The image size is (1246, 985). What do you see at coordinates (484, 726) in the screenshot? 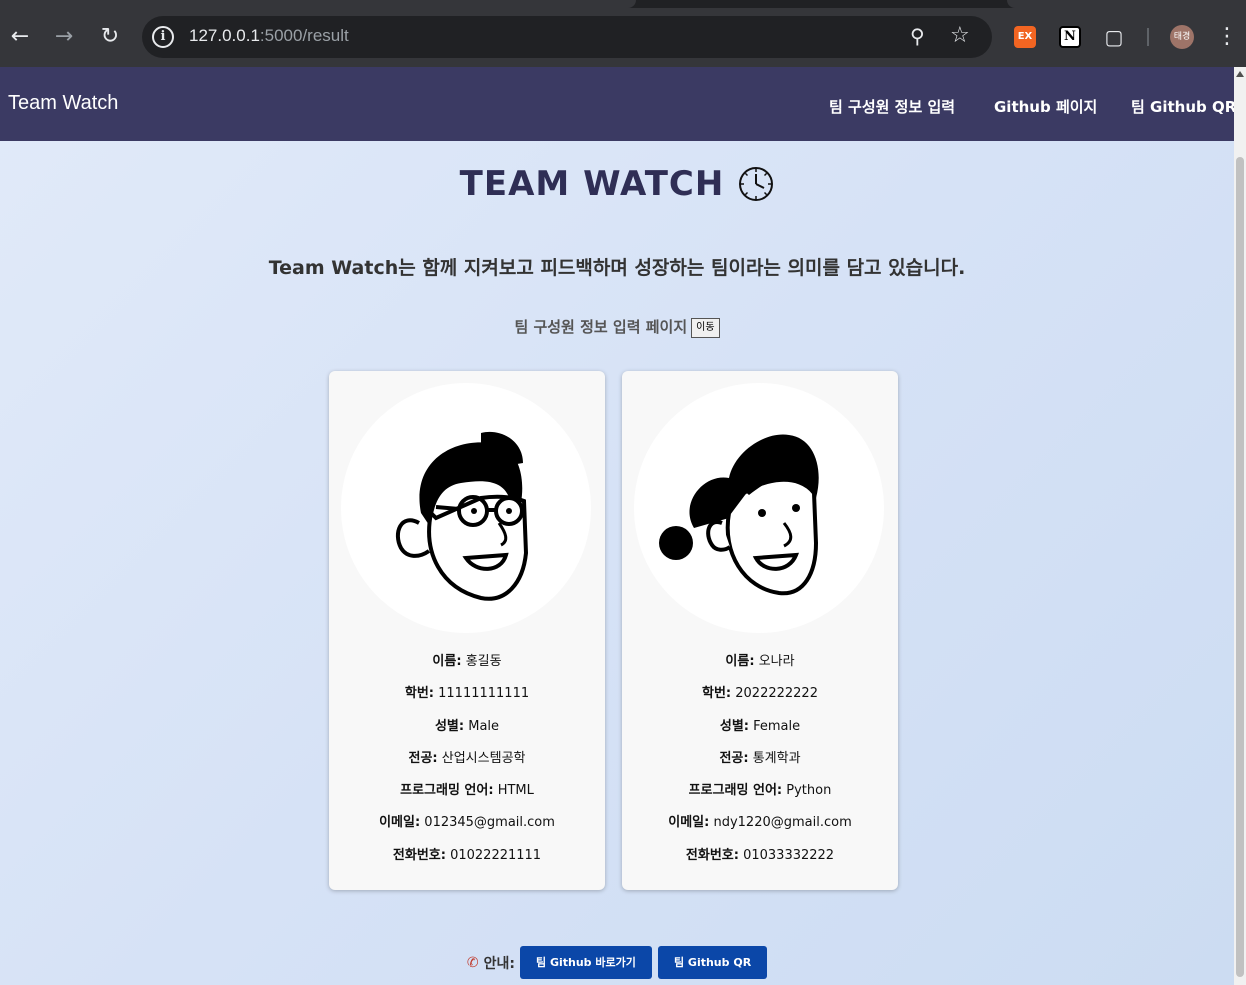
I see `info-value: Male` at bounding box center [484, 726].